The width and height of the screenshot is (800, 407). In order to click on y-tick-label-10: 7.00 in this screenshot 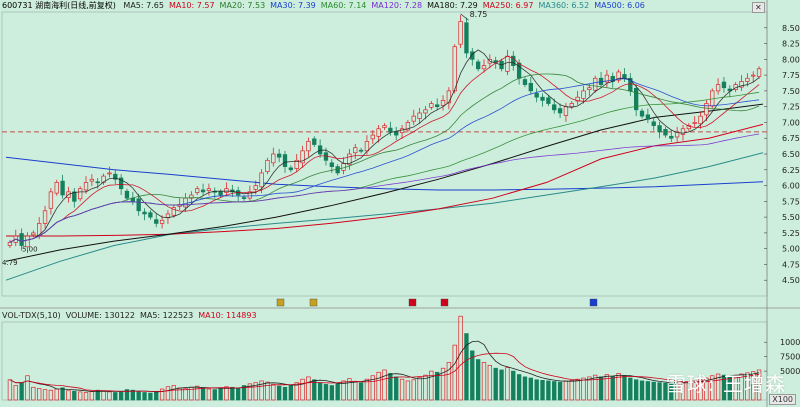, I will do `click(791, 122)`.